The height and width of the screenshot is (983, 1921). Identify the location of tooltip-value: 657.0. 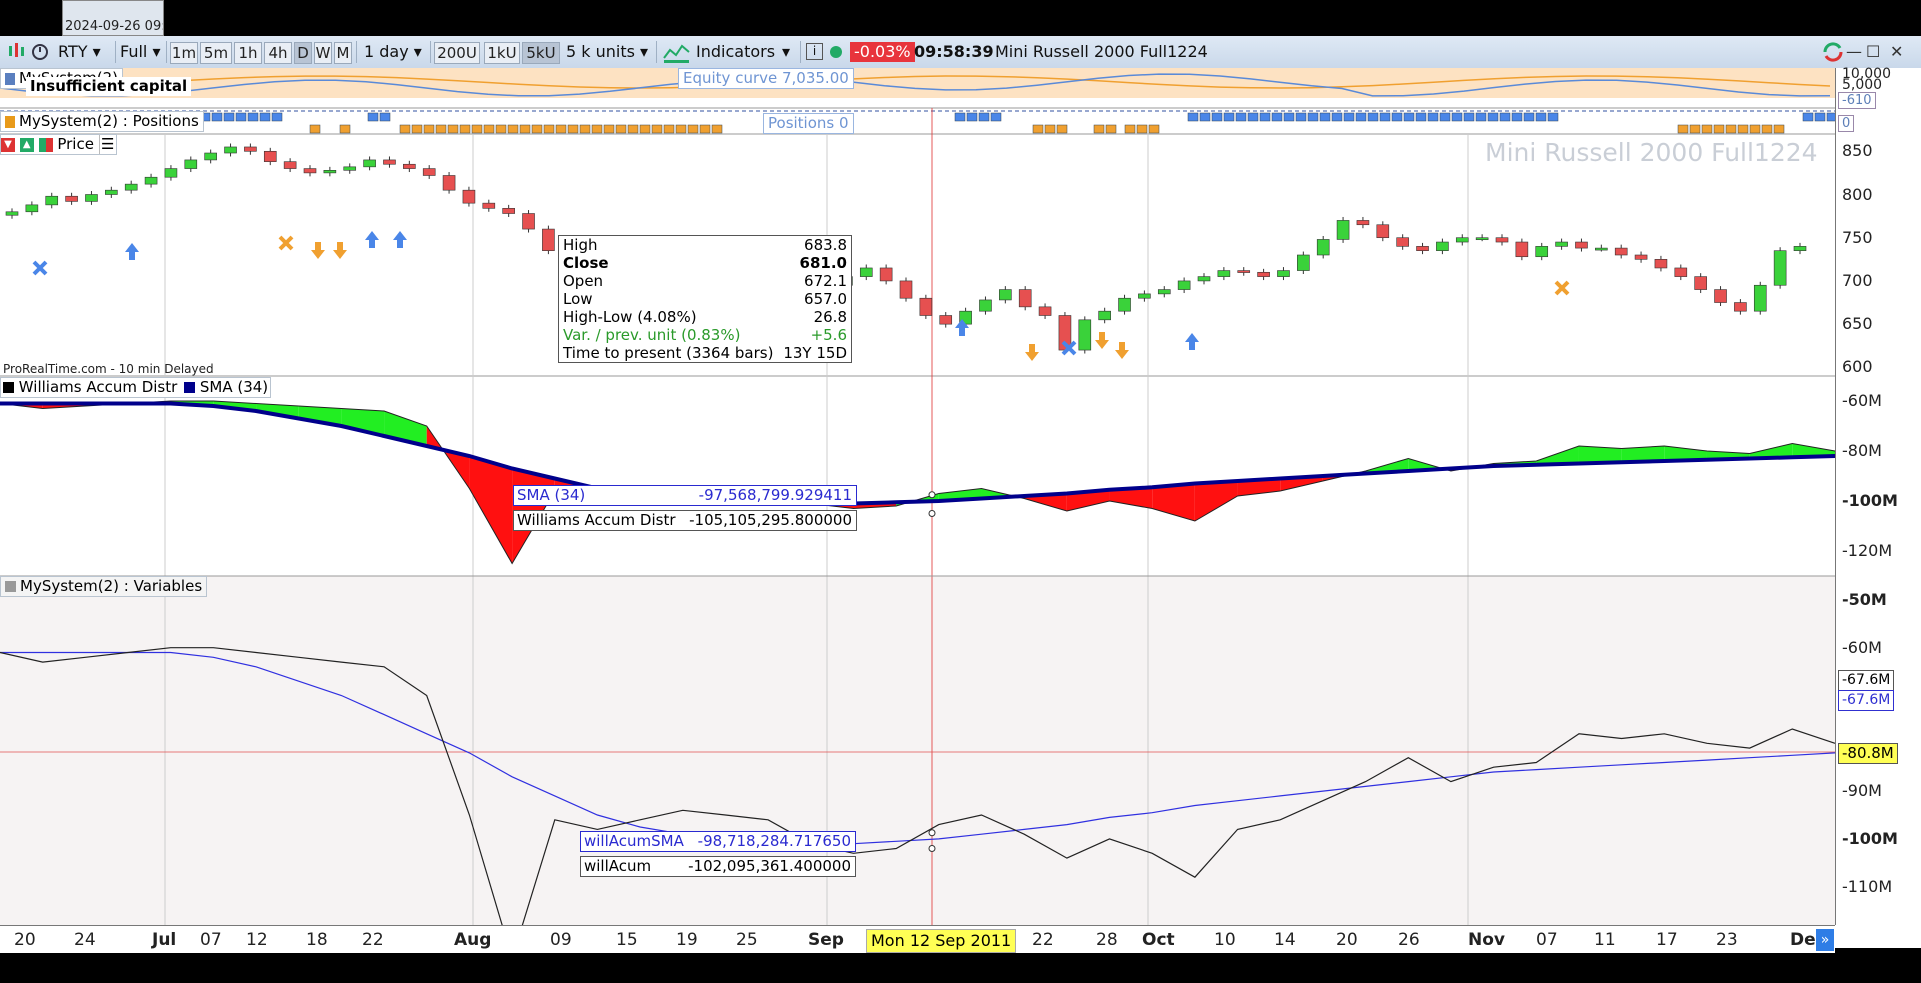
(825, 299).